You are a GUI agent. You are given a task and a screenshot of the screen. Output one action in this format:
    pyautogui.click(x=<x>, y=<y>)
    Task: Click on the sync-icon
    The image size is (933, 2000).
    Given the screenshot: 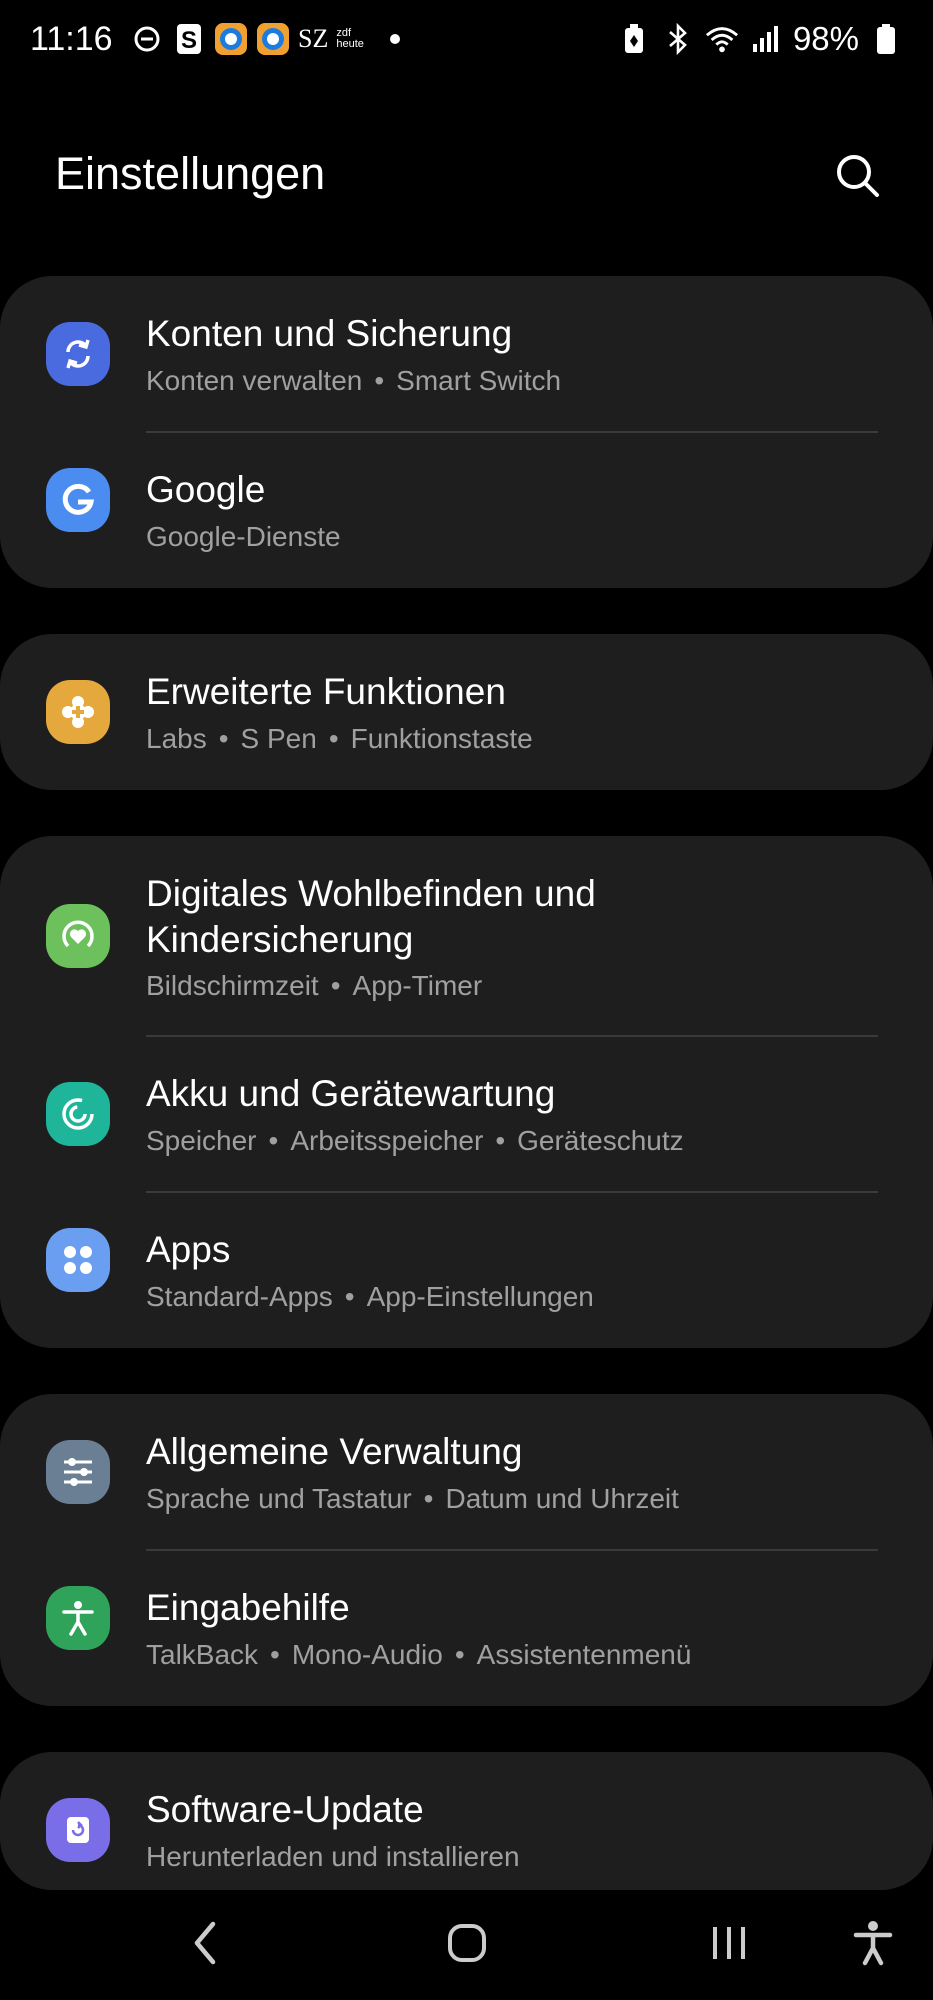 What is the action you would take?
    pyautogui.click(x=78, y=354)
    